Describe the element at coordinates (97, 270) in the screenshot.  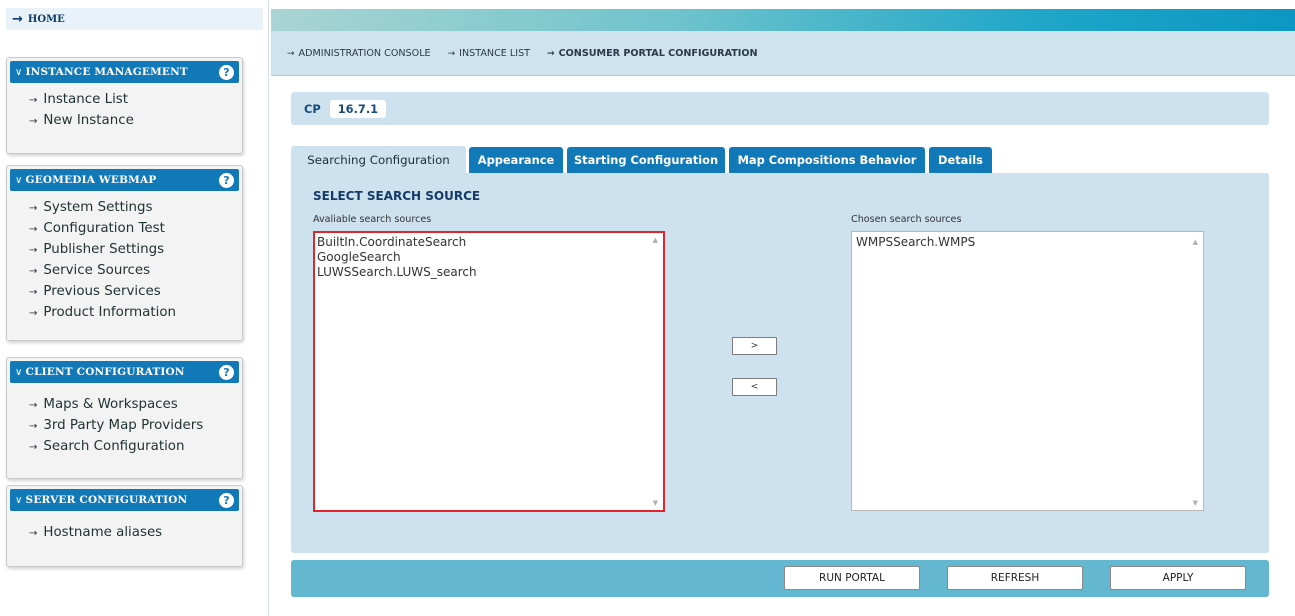
I see `sidebar-item-label: Service Sources` at that location.